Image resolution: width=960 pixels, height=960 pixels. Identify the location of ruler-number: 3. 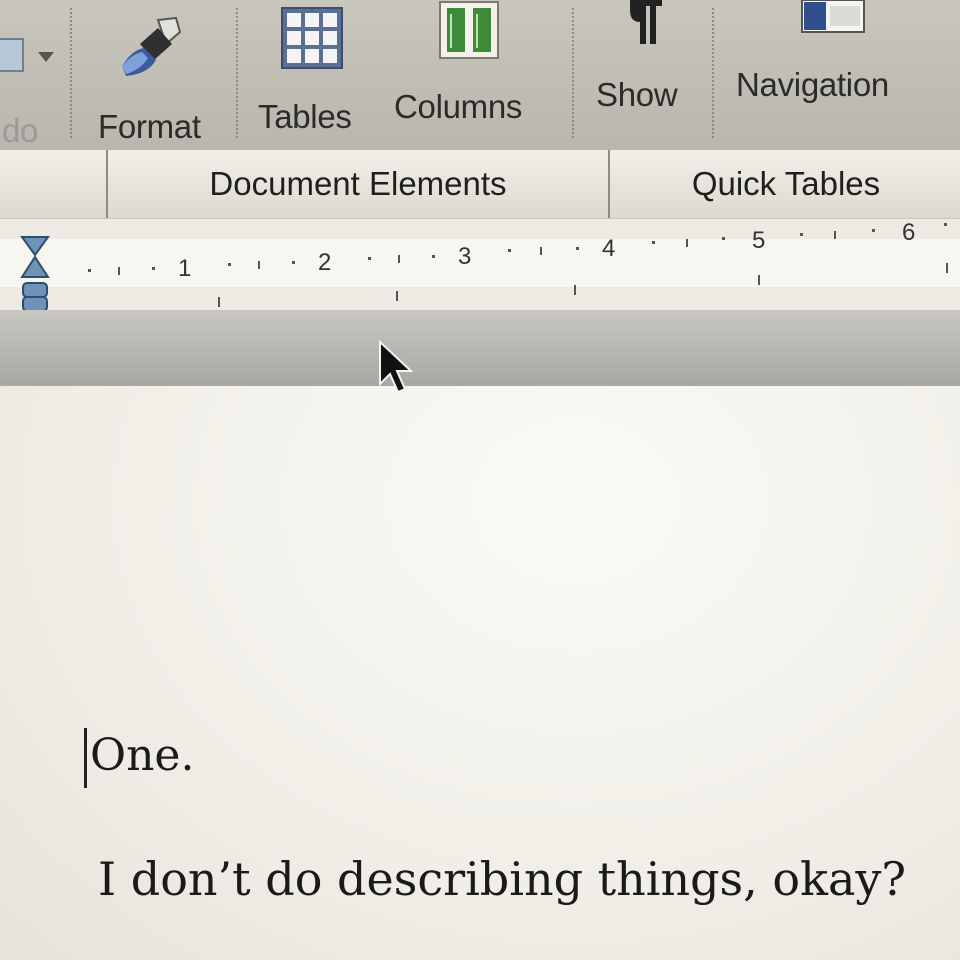
(465, 256).